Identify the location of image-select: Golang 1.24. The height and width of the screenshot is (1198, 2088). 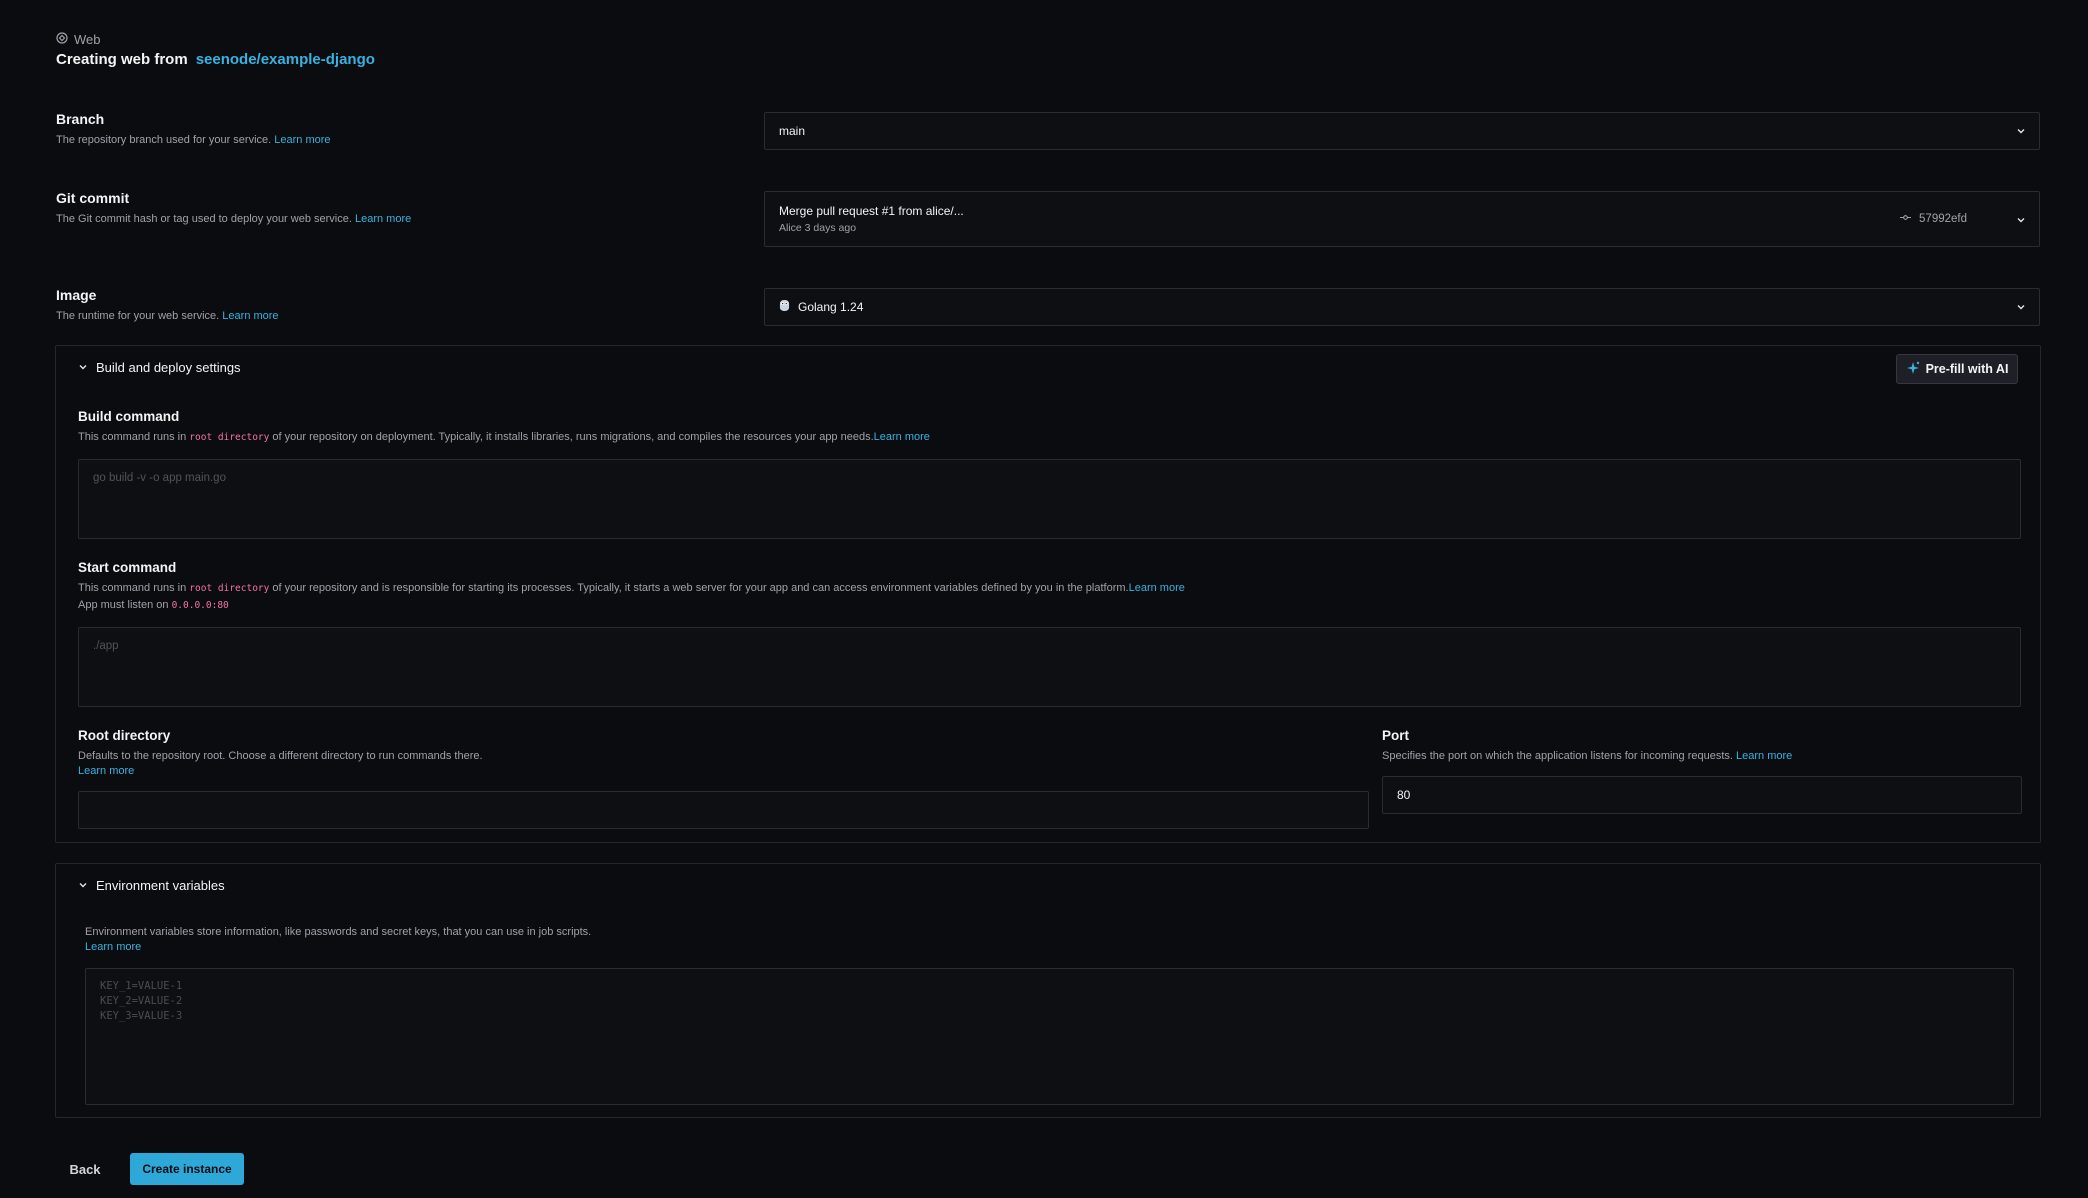
(1402, 307).